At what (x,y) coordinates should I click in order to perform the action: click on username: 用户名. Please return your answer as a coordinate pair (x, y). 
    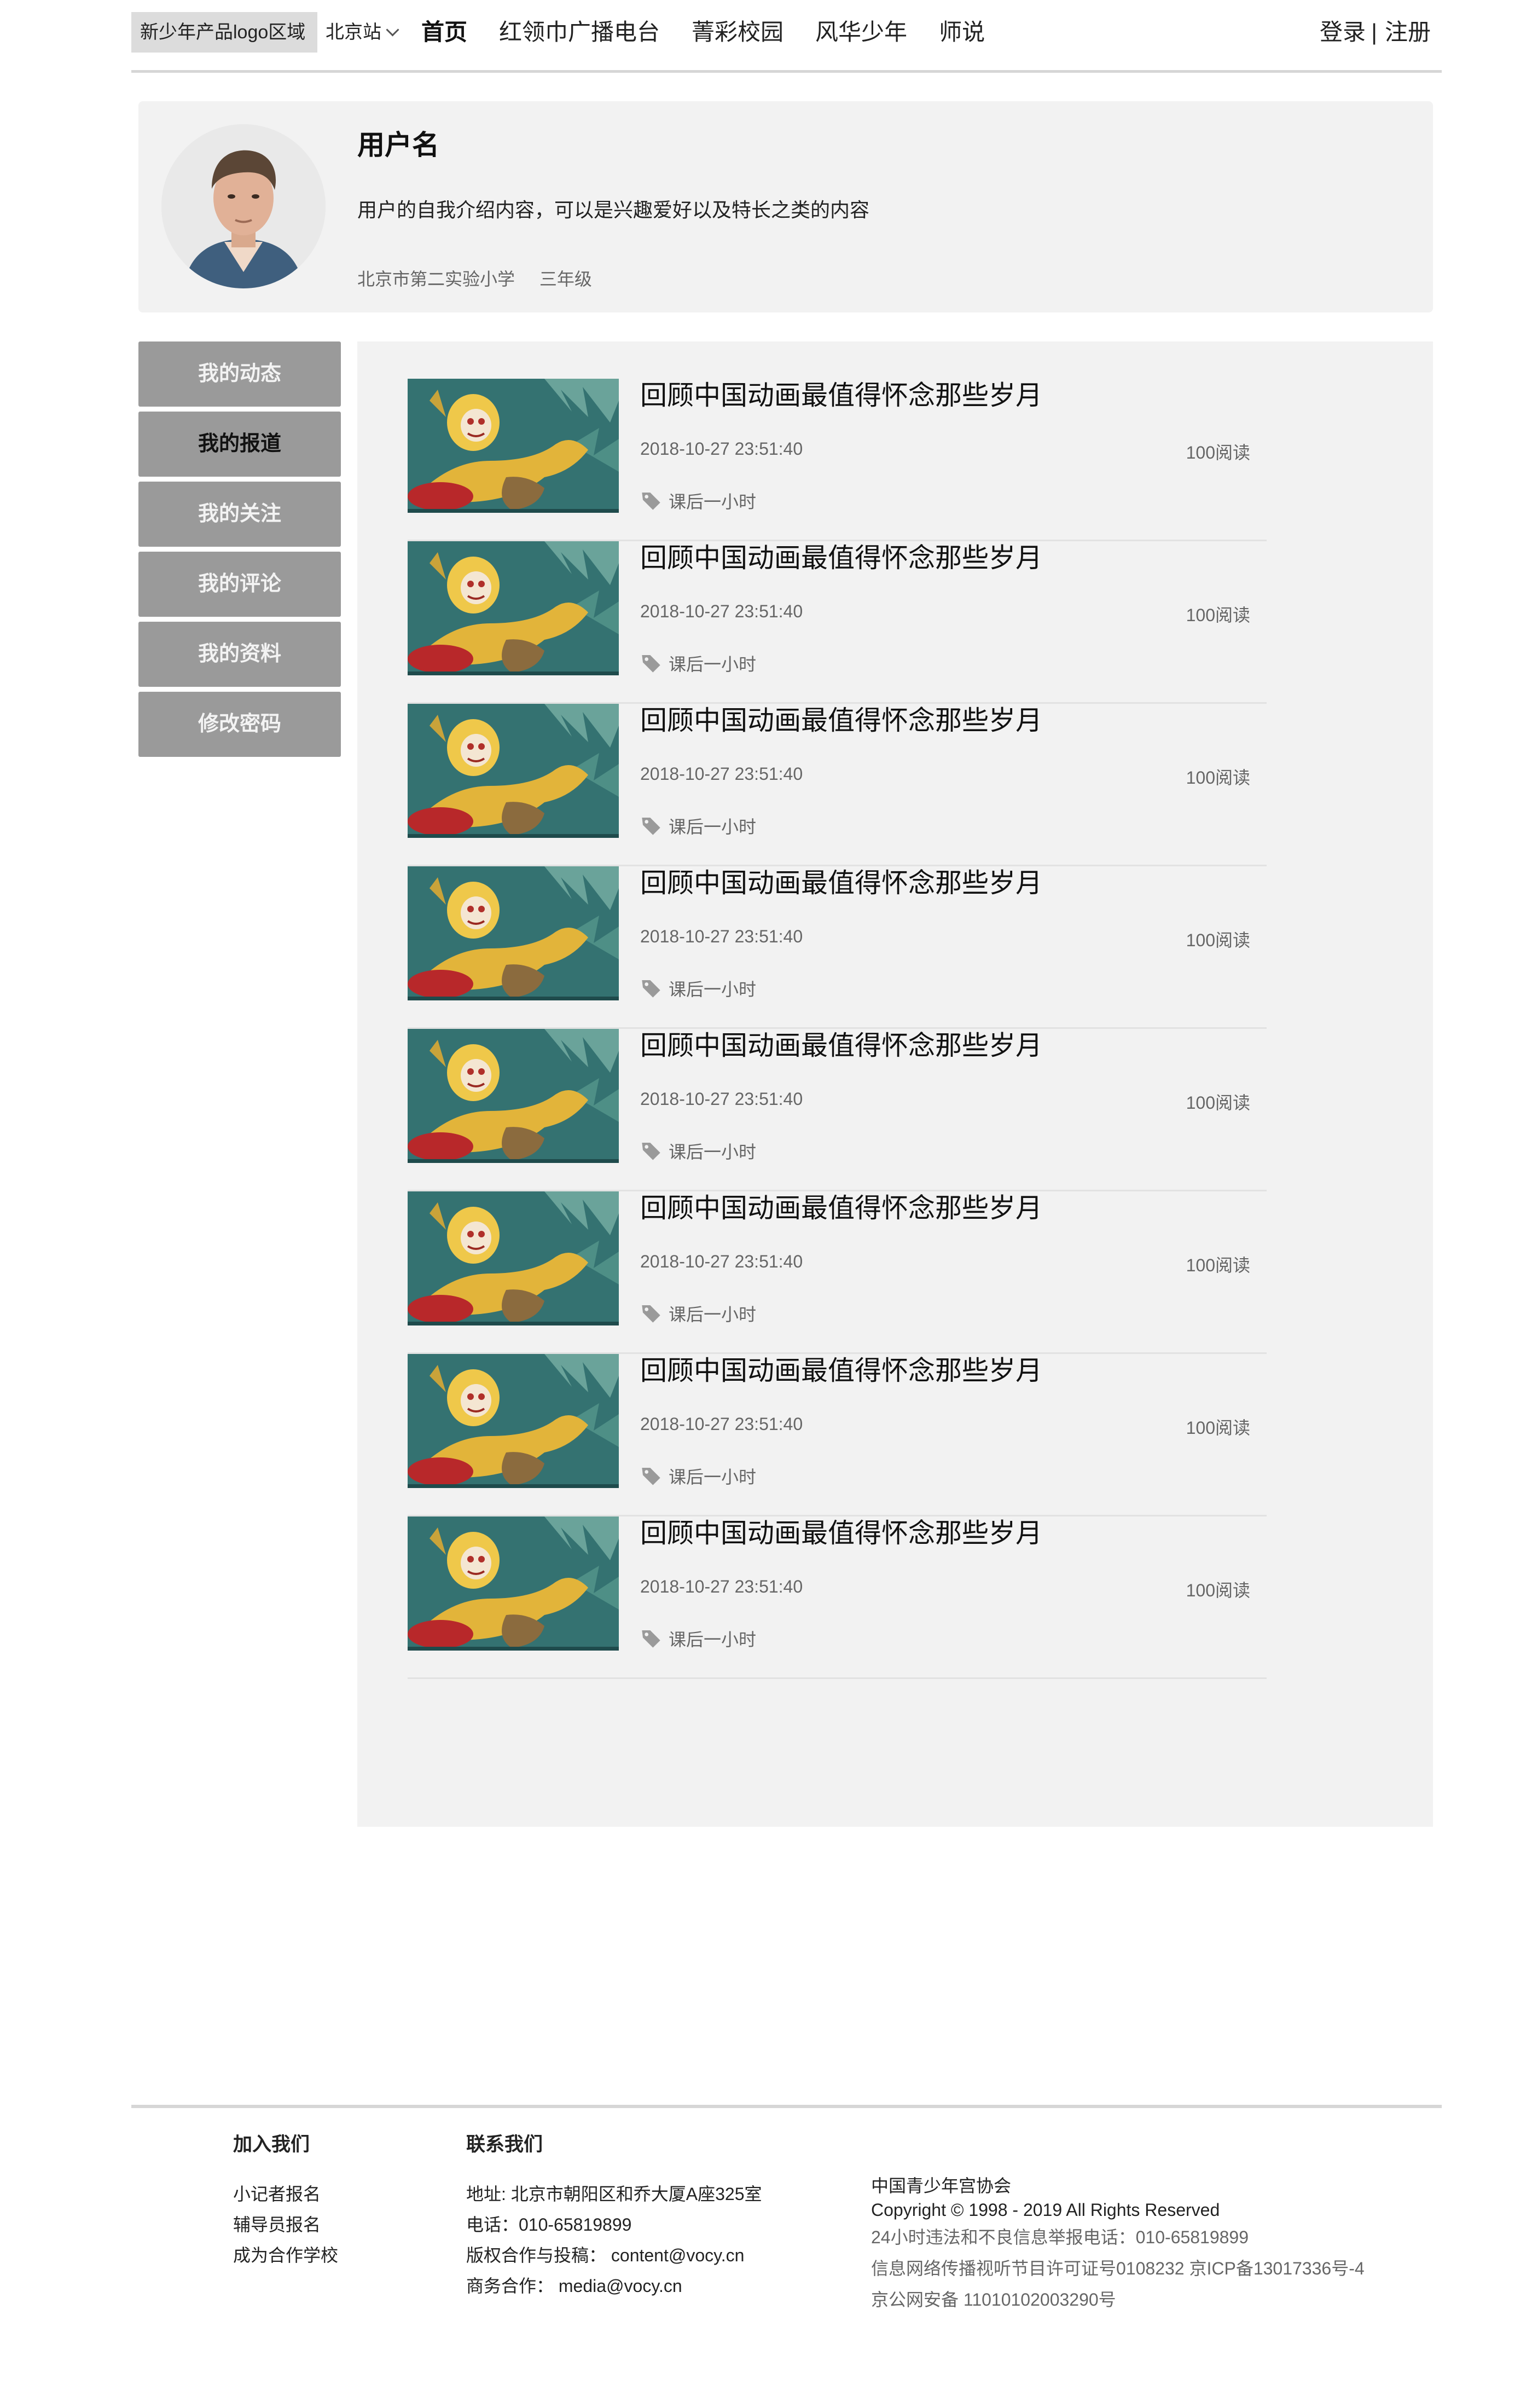
    Looking at the image, I should click on (398, 145).